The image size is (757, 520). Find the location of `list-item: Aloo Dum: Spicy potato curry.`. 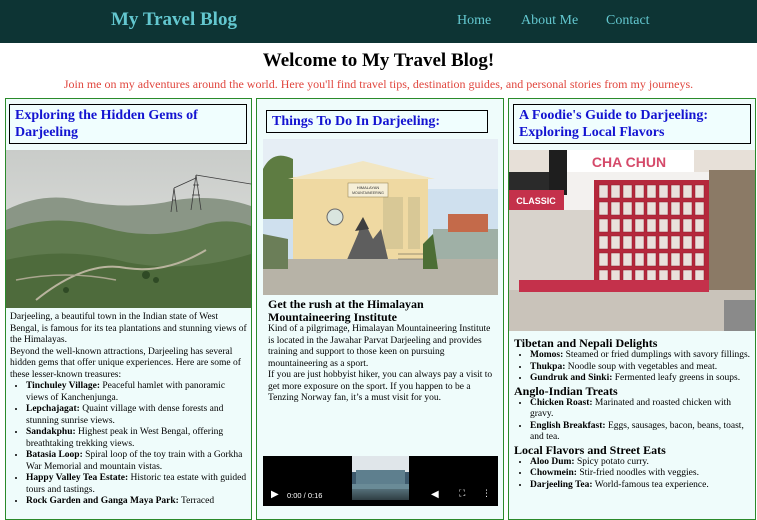

list-item: Aloo Dum: Spicy potato curry. is located at coordinates (642, 463).